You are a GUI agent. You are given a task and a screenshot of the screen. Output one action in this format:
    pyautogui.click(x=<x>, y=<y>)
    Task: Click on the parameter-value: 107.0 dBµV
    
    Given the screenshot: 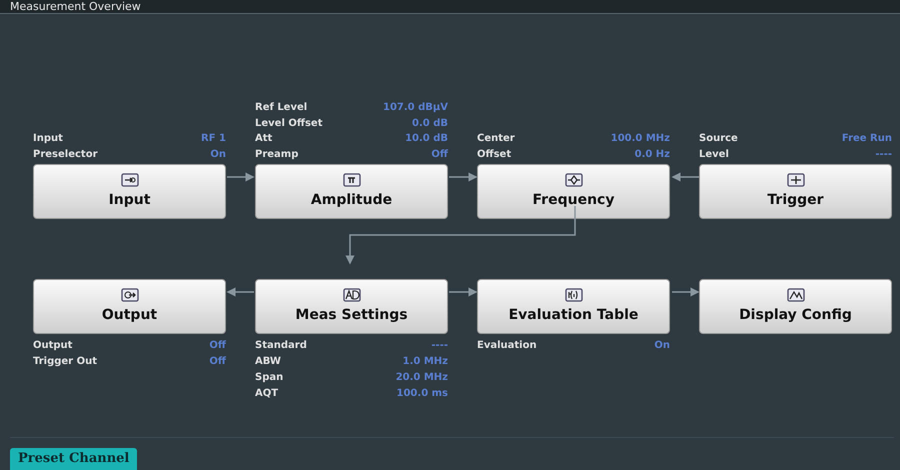 What is the action you would take?
    pyautogui.click(x=415, y=108)
    